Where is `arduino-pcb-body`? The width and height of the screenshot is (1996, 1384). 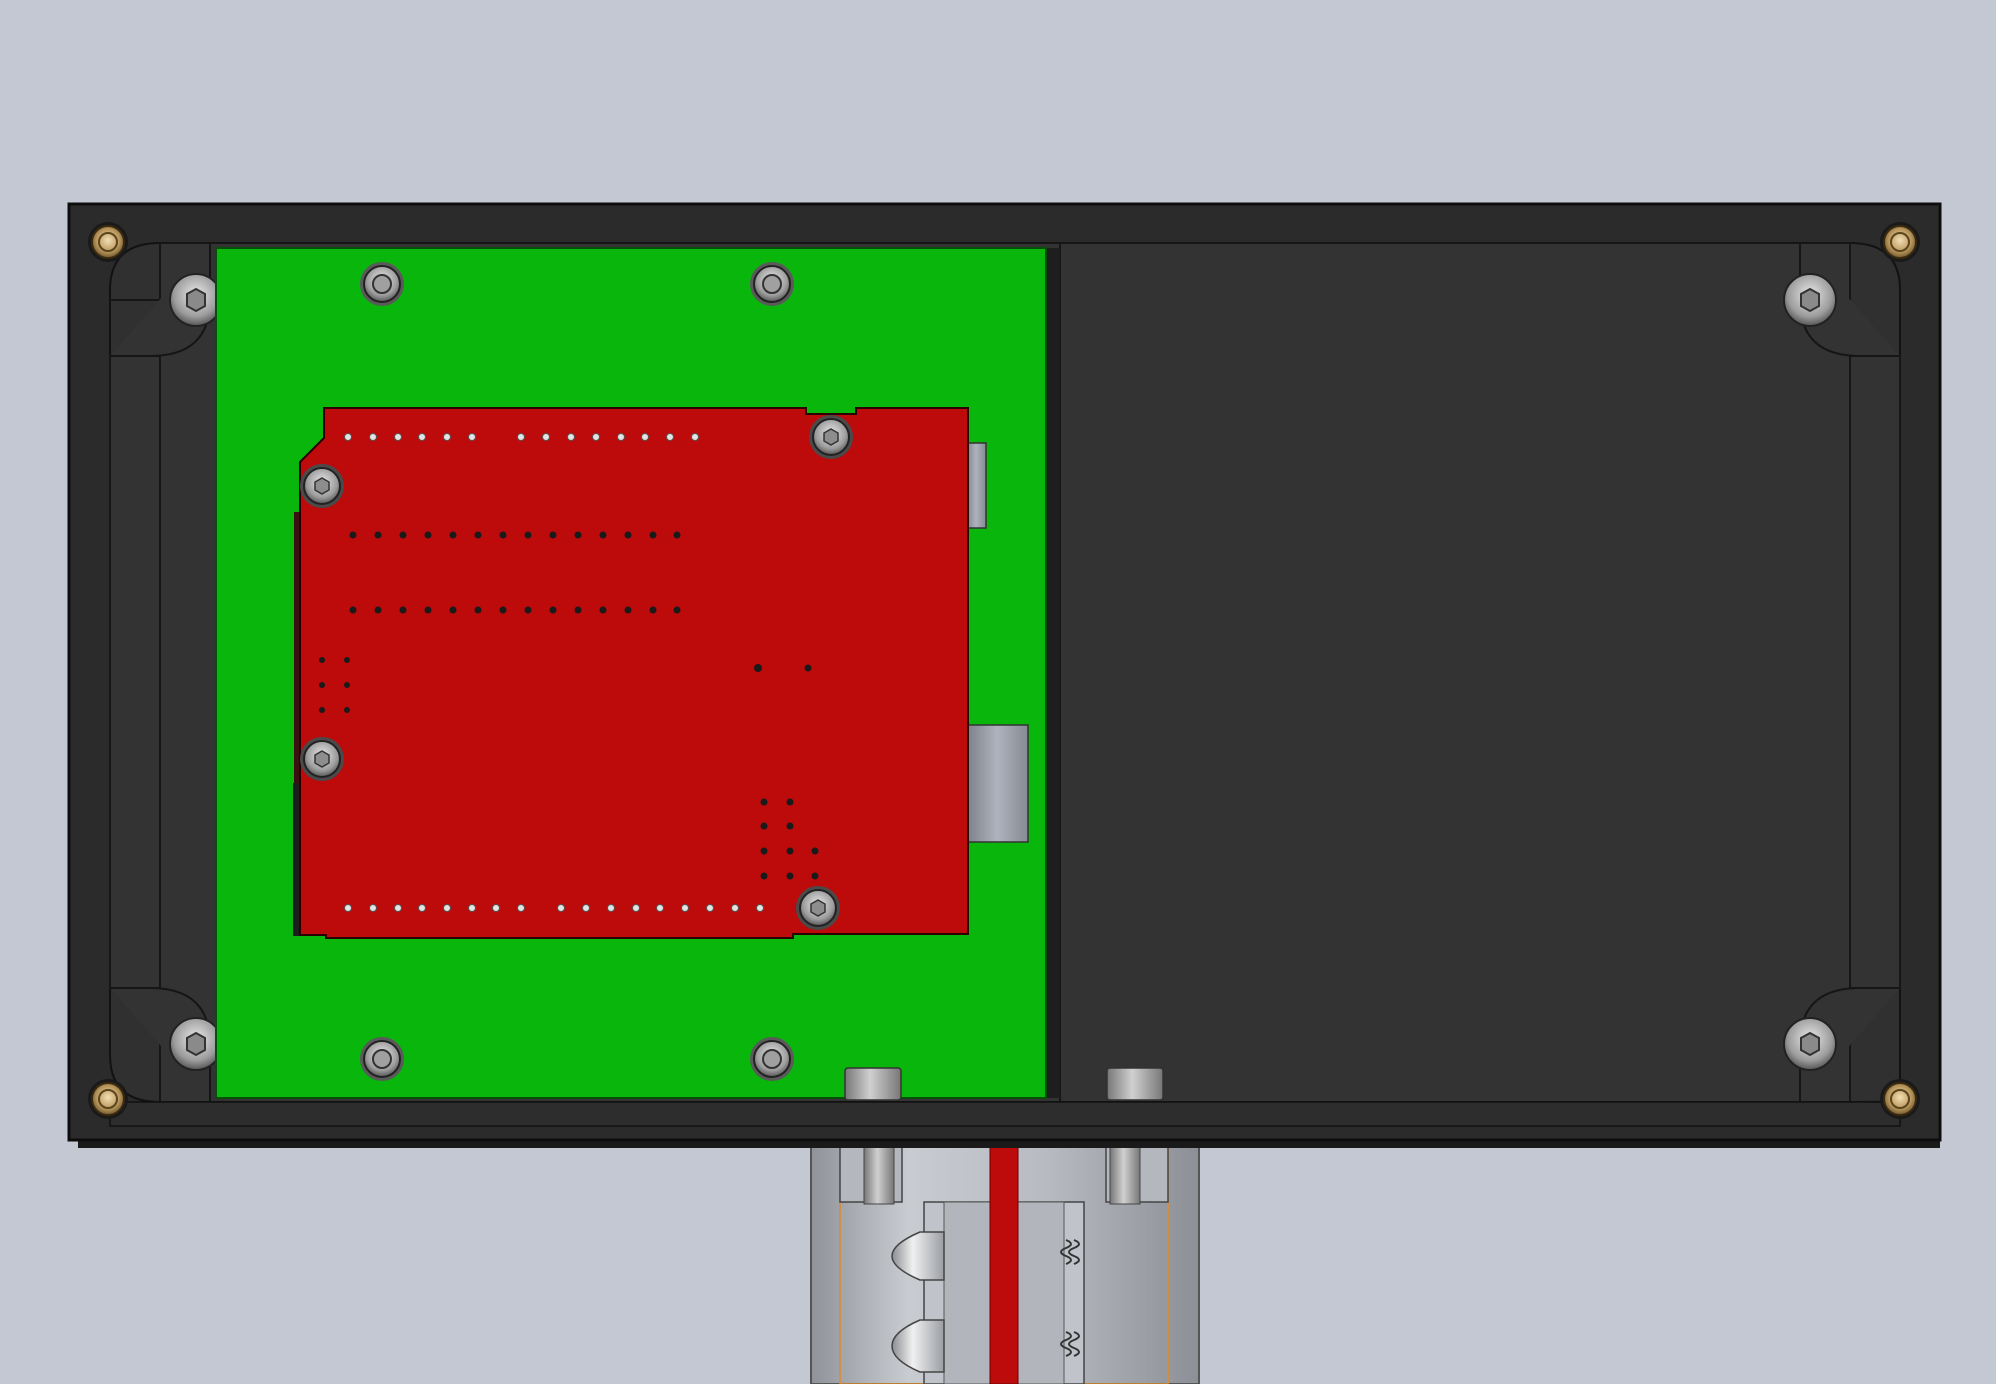
arduino-pcb-body is located at coordinates (634, 673).